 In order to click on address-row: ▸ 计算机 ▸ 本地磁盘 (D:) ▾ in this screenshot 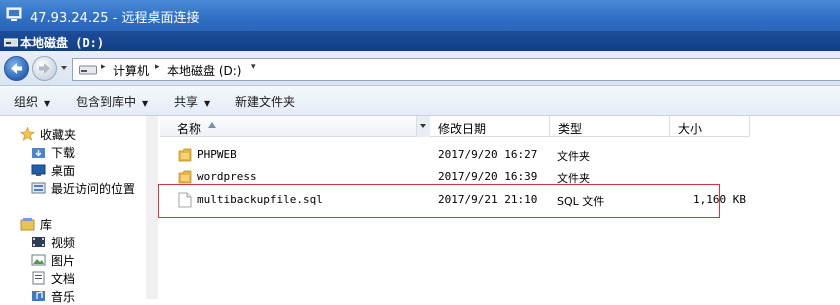, I will do `click(420, 68)`.